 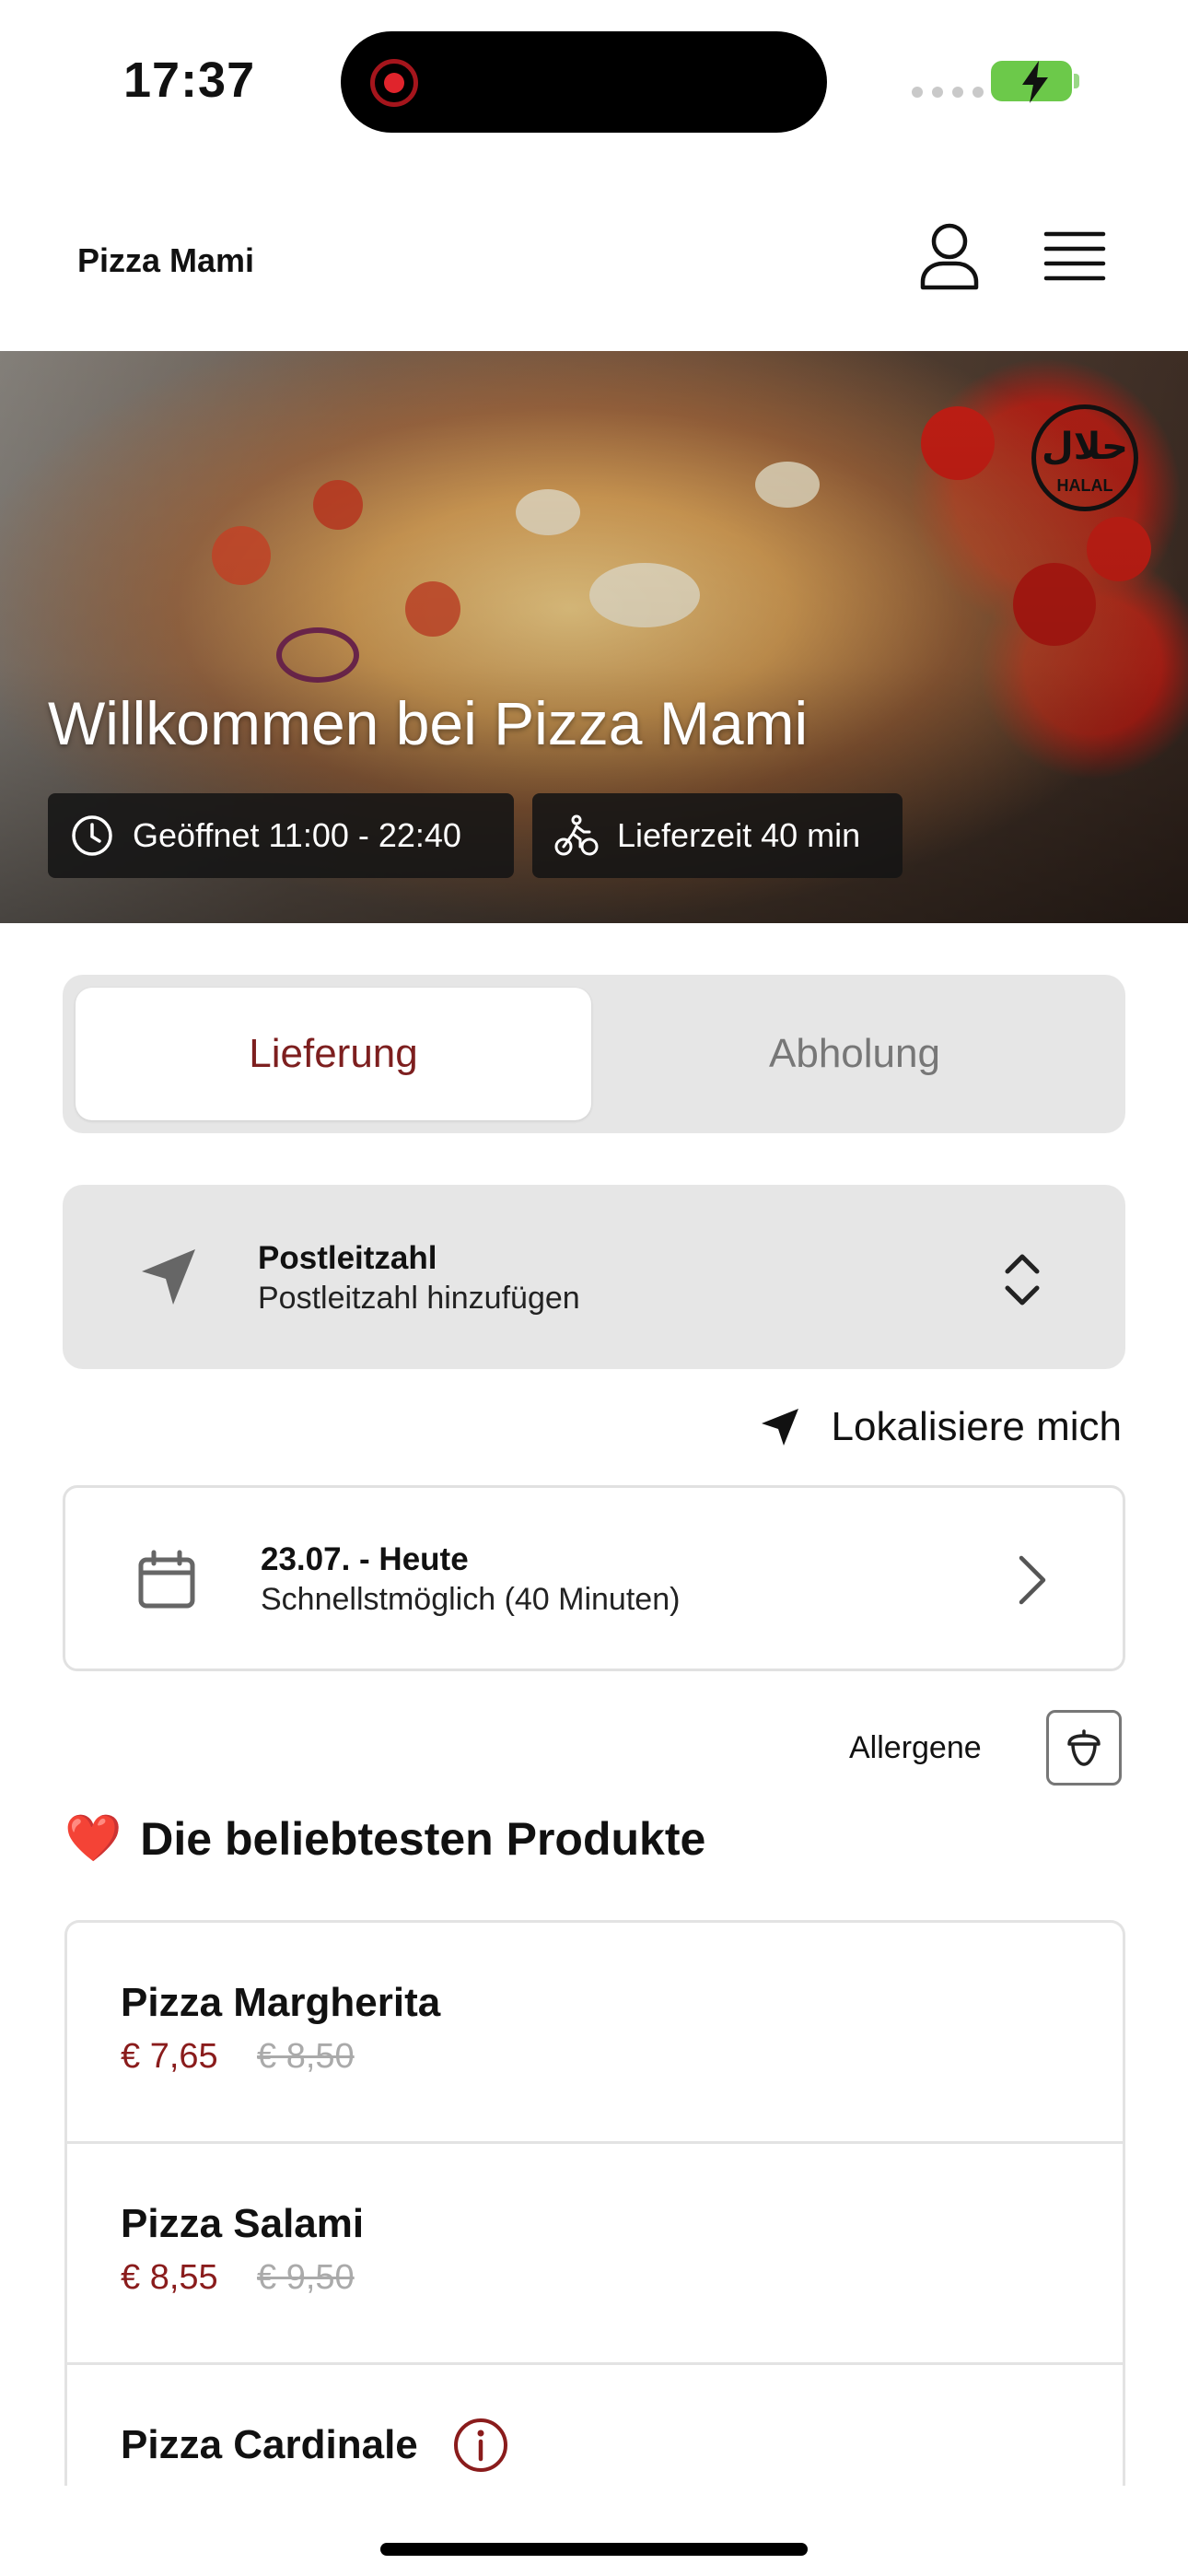 What do you see at coordinates (1074, 256) in the screenshot?
I see `hamburger-menu-icon` at bounding box center [1074, 256].